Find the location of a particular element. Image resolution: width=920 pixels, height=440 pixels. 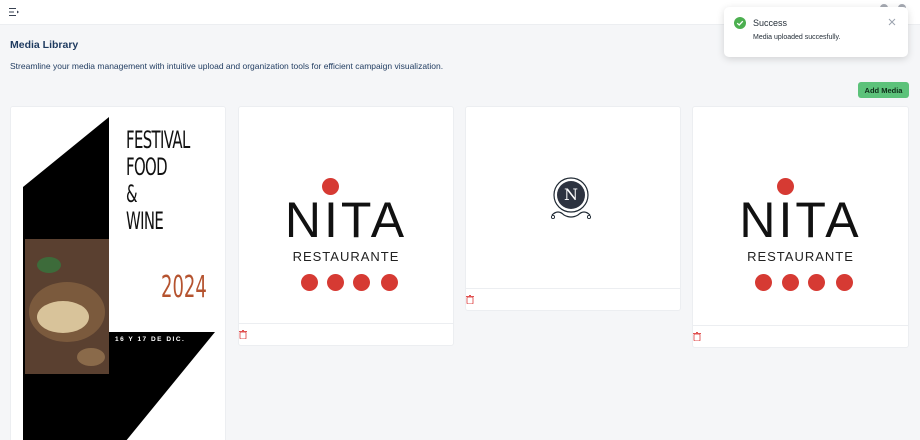

add-media-button: Add Media is located at coordinates (883, 90).